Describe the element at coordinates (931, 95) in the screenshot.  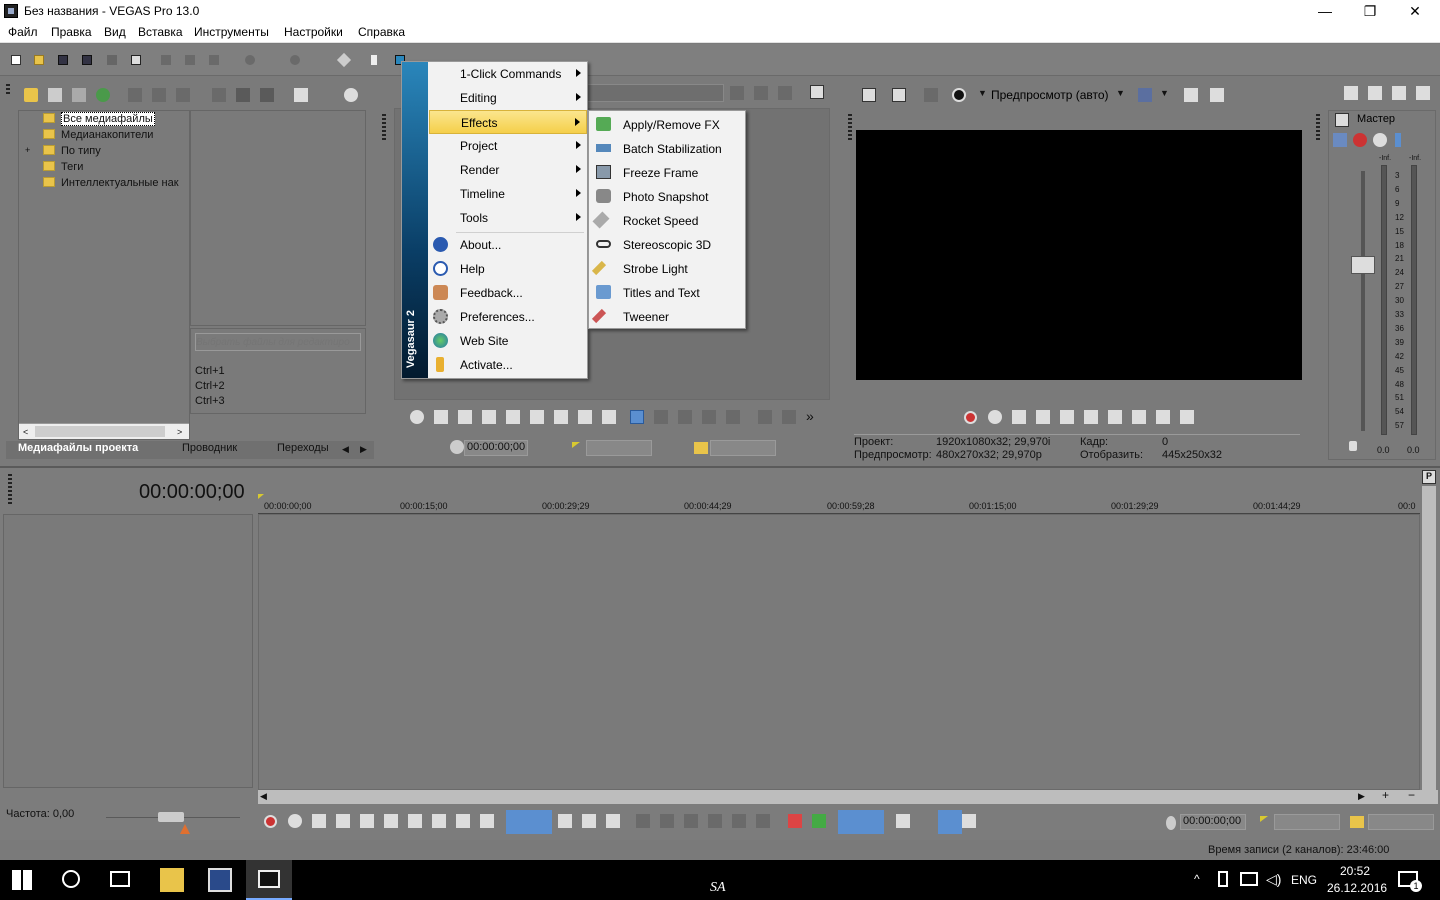
I see `split-screen-icon` at that location.